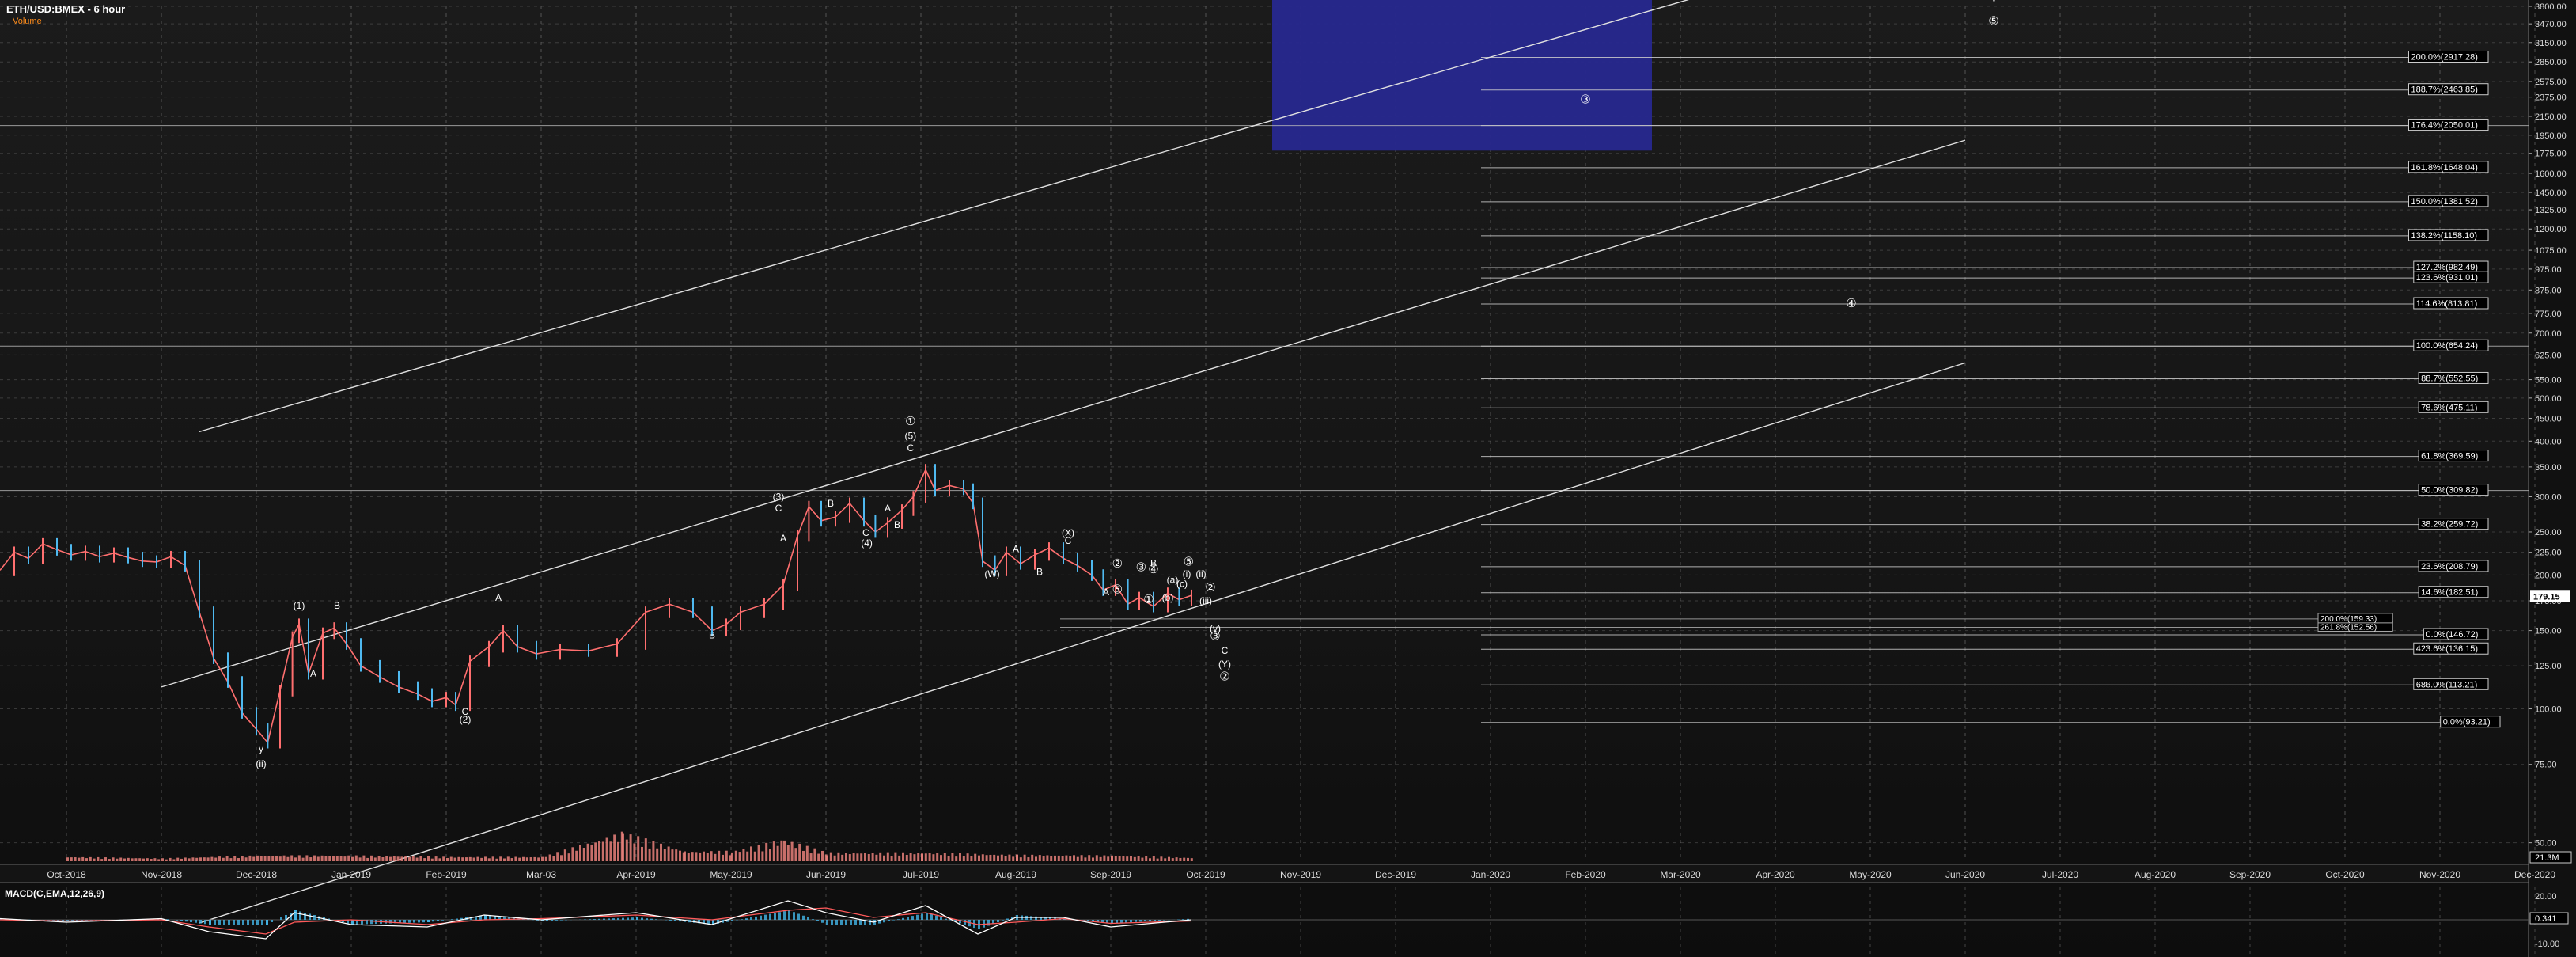 The width and height of the screenshot is (2576, 957). I want to click on y-tick-label: 500.00, so click(2548, 399).